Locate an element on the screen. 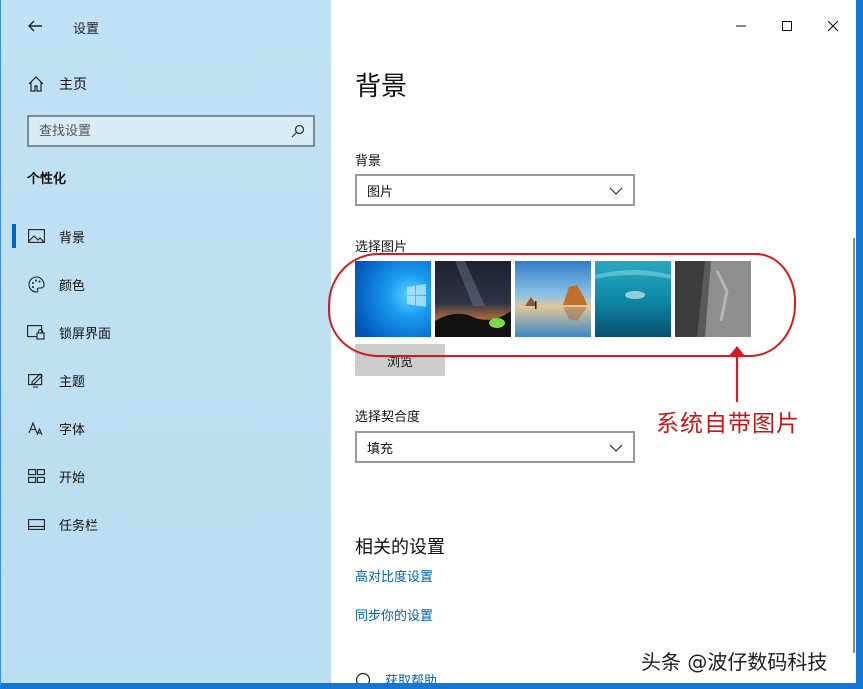  sidebar-item-label: 背景 is located at coordinates (72, 238).